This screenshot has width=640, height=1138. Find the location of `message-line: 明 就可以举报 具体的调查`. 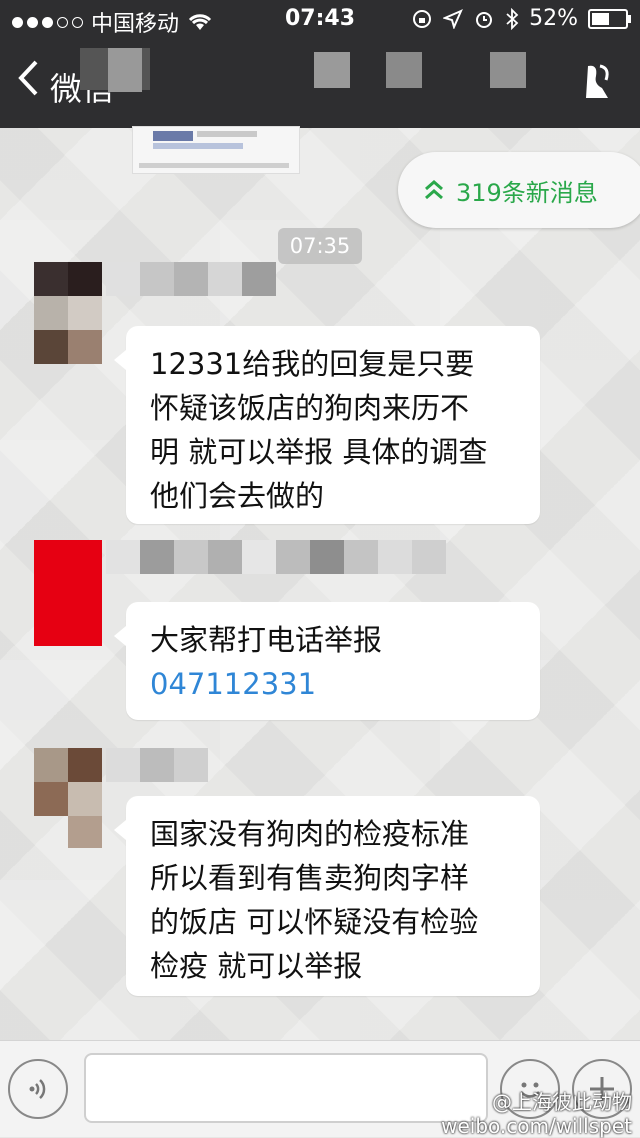

message-line: 明 就可以举报 具体的调查 is located at coordinates (319, 452).